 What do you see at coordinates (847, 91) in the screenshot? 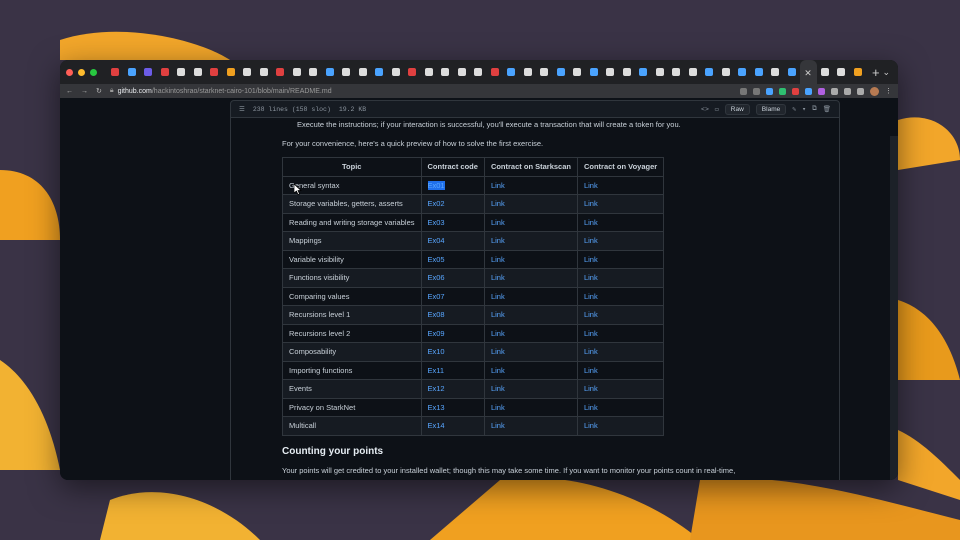
I see `reading-list-icon` at bounding box center [847, 91].